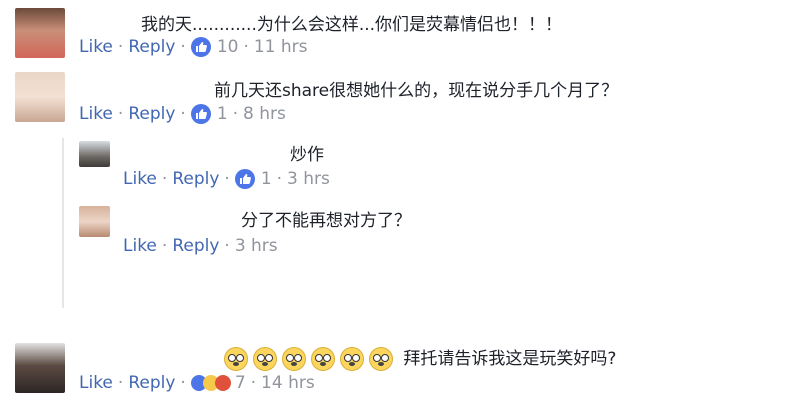  Describe the element at coordinates (288, 383) in the screenshot. I see `timestamp: 14 hrs` at that location.